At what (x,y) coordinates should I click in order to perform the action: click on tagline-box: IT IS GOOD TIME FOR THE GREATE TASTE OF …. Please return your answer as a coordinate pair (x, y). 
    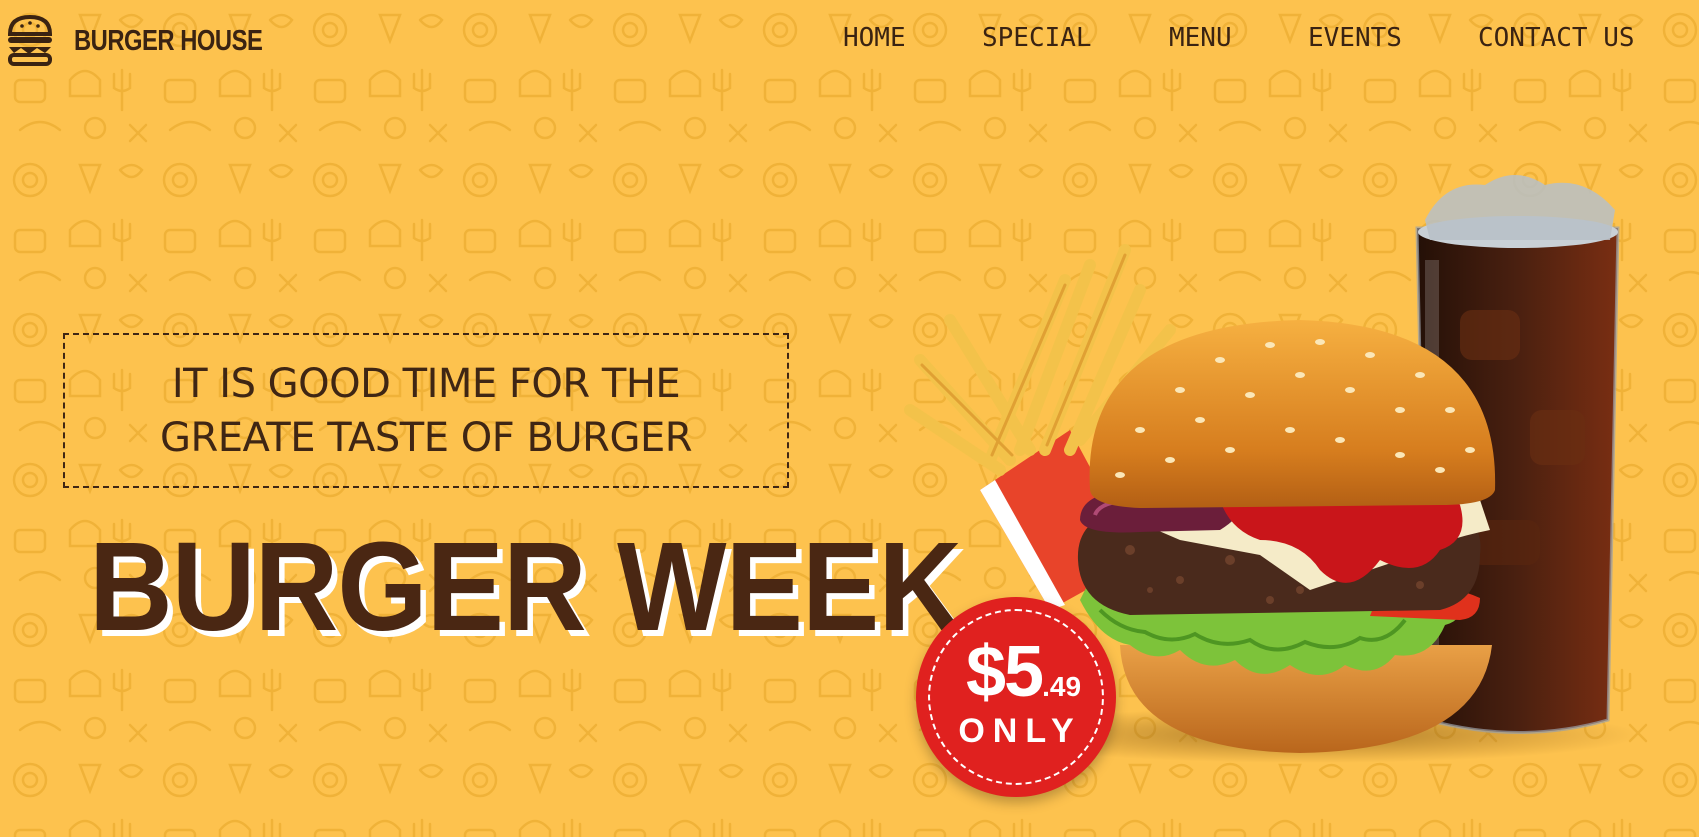
    Looking at the image, I should click on (426, 410).